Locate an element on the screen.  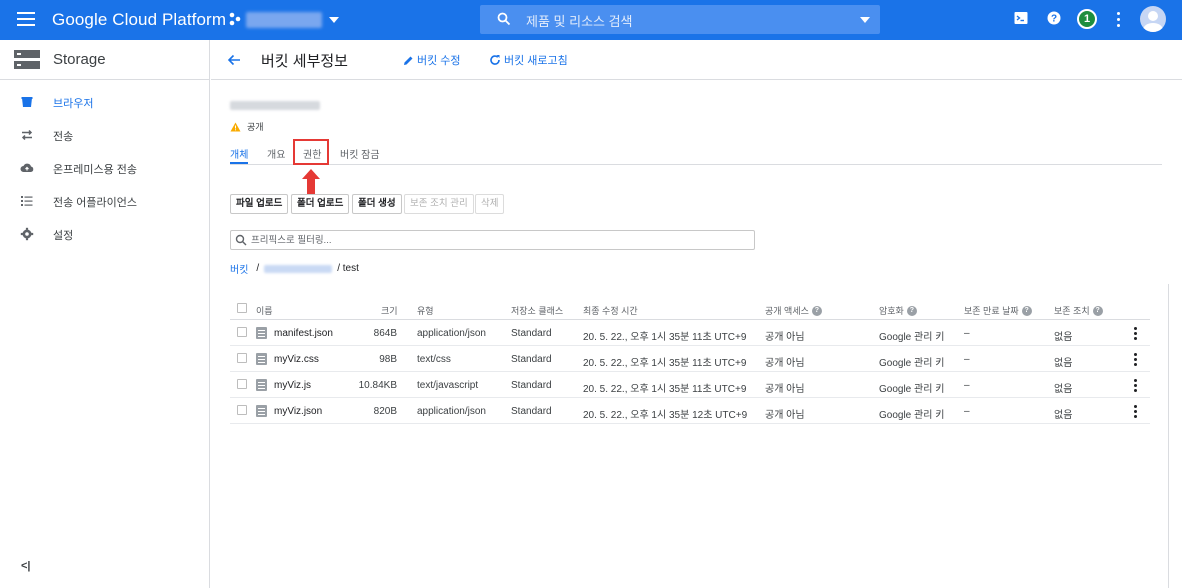
prefix-filter is located at coordinates (492, 240).